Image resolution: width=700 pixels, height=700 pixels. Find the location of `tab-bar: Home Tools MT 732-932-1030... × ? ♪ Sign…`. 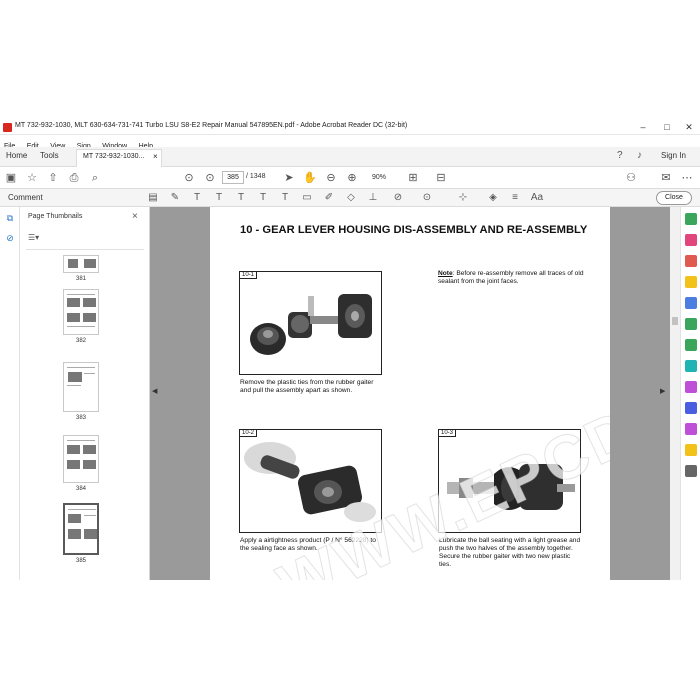

tab-bar: Home Tools MT 732-932-1030... × ? ♪ Sign… is located at coordinates (350, 157).